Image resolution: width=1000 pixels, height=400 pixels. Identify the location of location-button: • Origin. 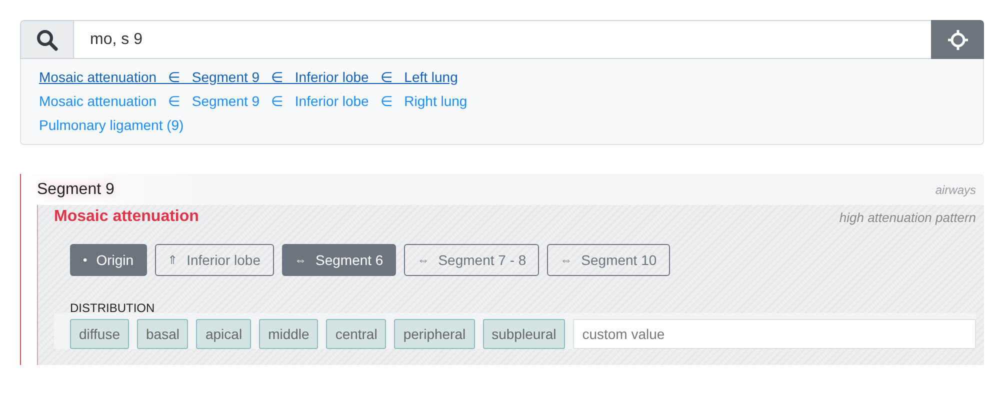
(108, 260).